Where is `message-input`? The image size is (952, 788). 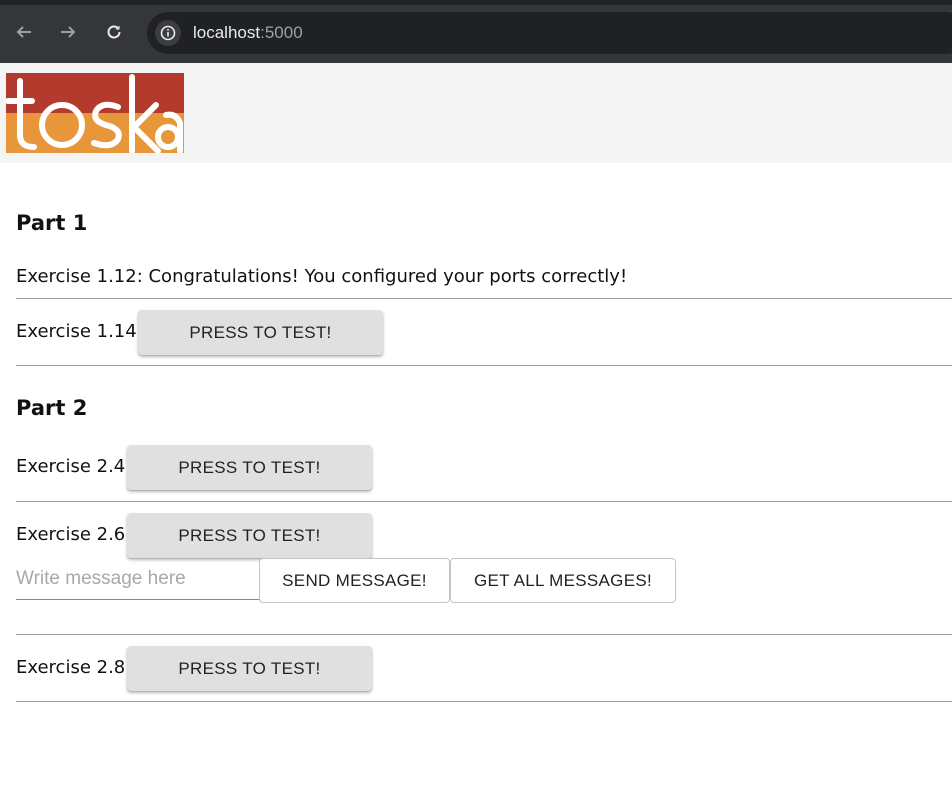 message-input is located at coordinates (138, 579).